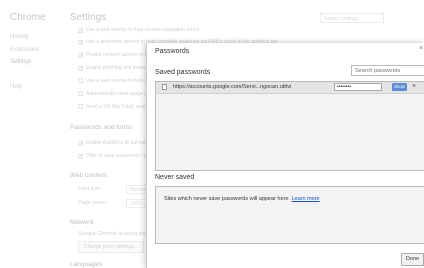  What do you see at coordinates (412, 259) in the screenshot?
I see `done-button: Done` at bounding box center [412, 259].